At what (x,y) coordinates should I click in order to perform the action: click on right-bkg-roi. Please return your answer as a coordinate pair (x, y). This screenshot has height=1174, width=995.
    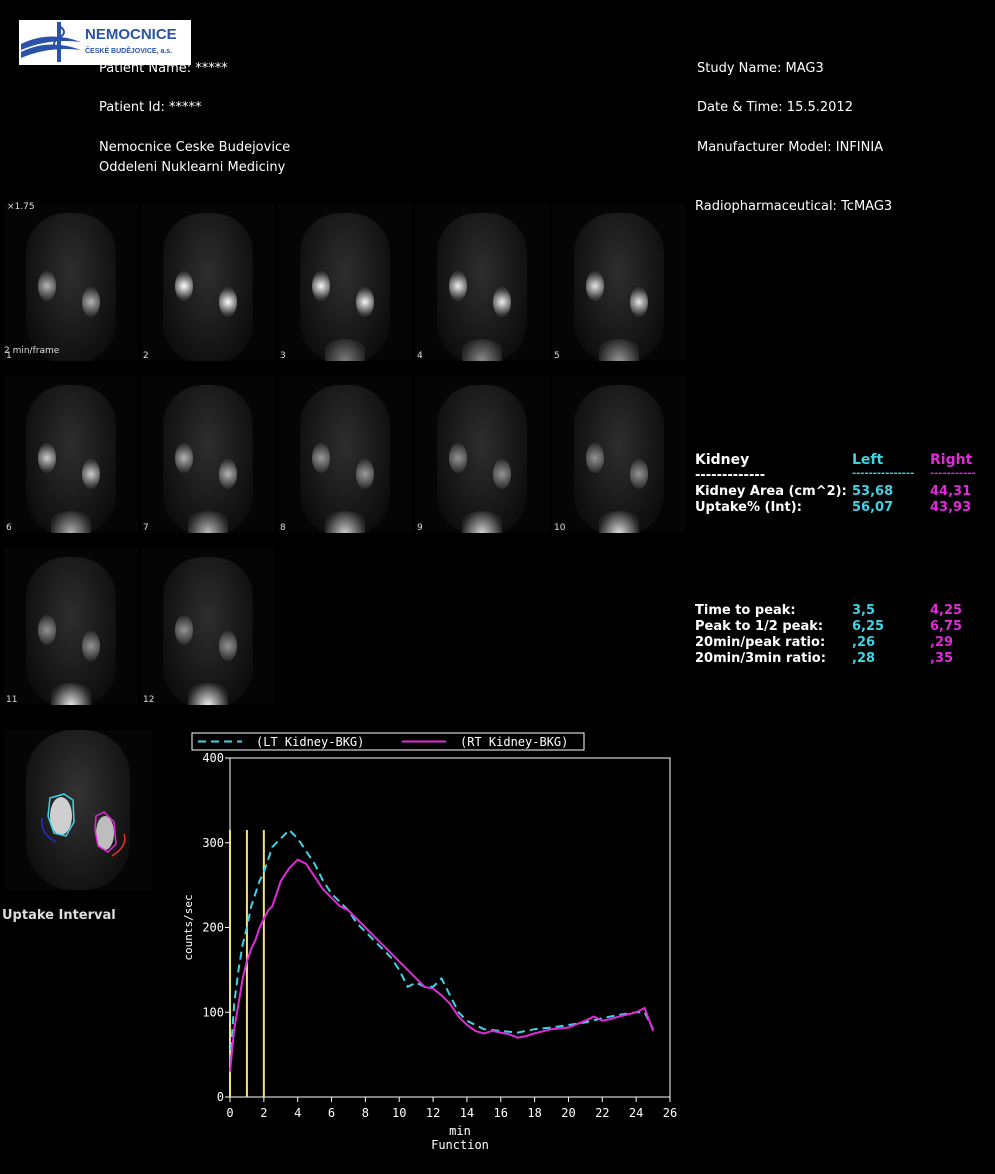
    Looking at the image, I should click on (118, 845).